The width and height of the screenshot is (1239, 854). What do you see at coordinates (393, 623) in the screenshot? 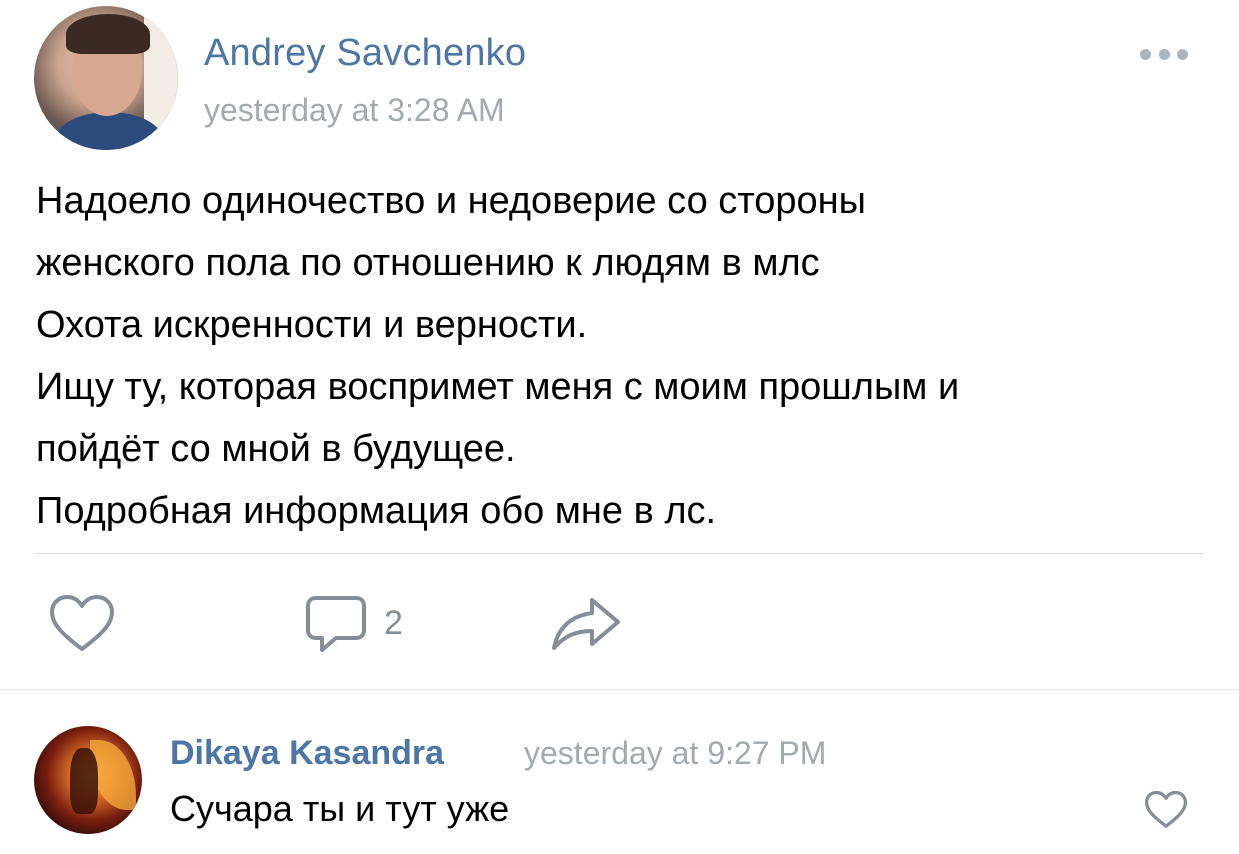
I see `comment-count: 2` at bounding box center [393, 623].